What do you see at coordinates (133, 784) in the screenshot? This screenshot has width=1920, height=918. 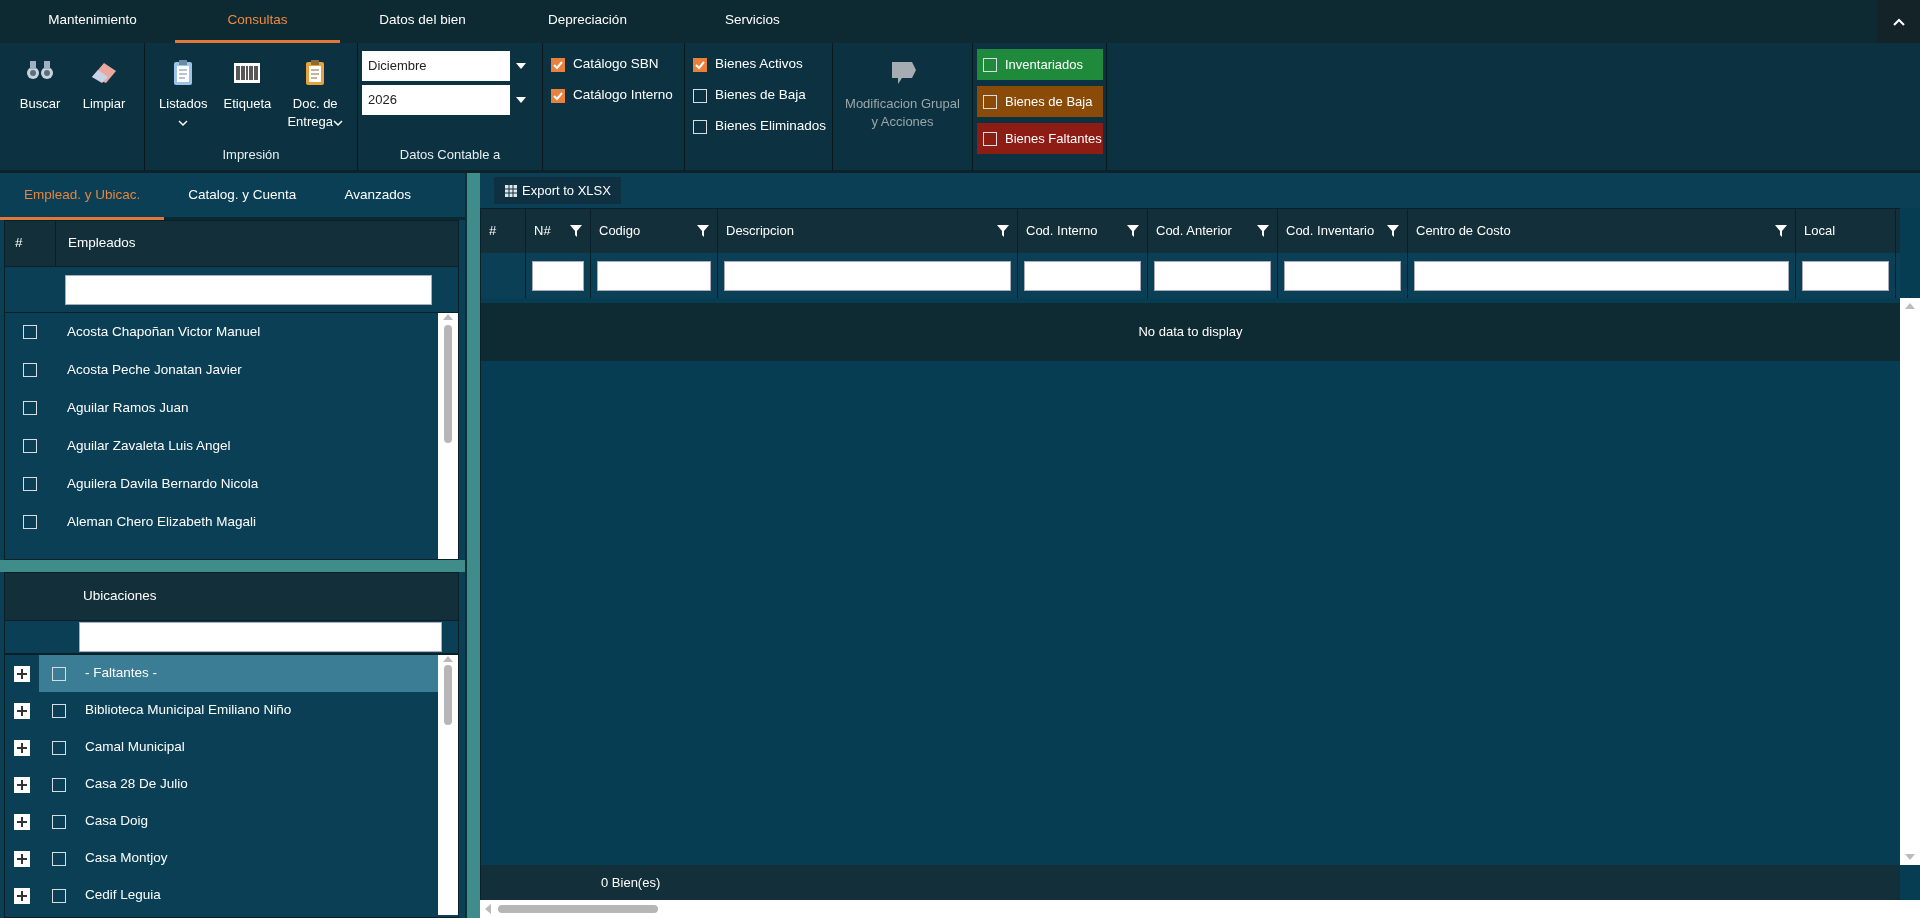 I see `location-name: Casa 28 De Julio` at bounding box center [133, 784].